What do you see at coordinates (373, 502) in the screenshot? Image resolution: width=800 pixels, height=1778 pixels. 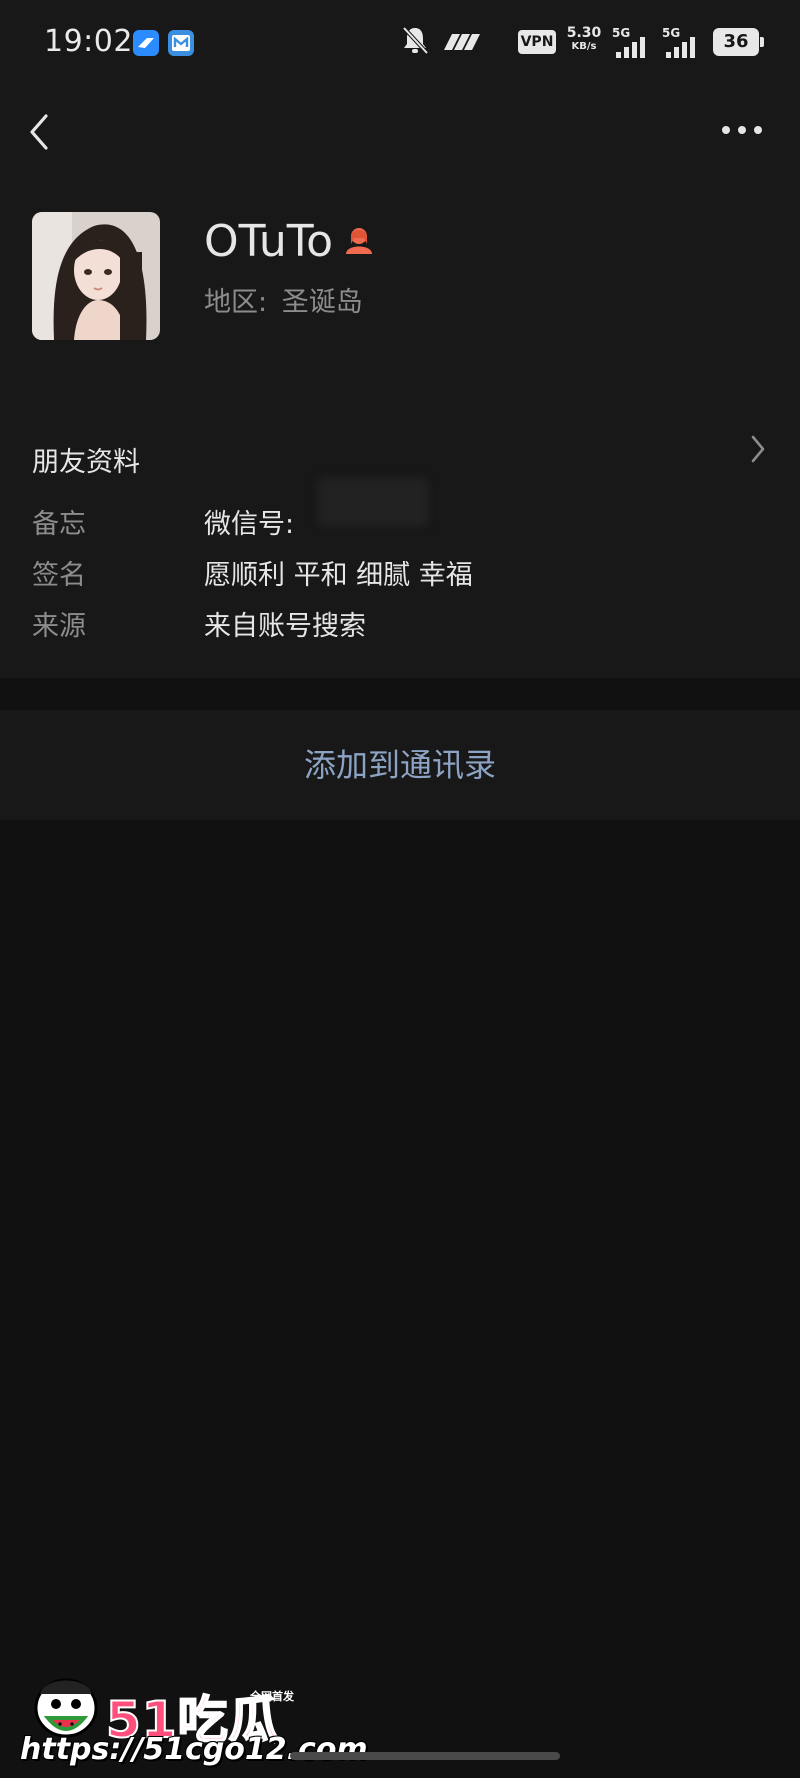 I see `blurred-wechat-id` at bounding box center [373, 502].